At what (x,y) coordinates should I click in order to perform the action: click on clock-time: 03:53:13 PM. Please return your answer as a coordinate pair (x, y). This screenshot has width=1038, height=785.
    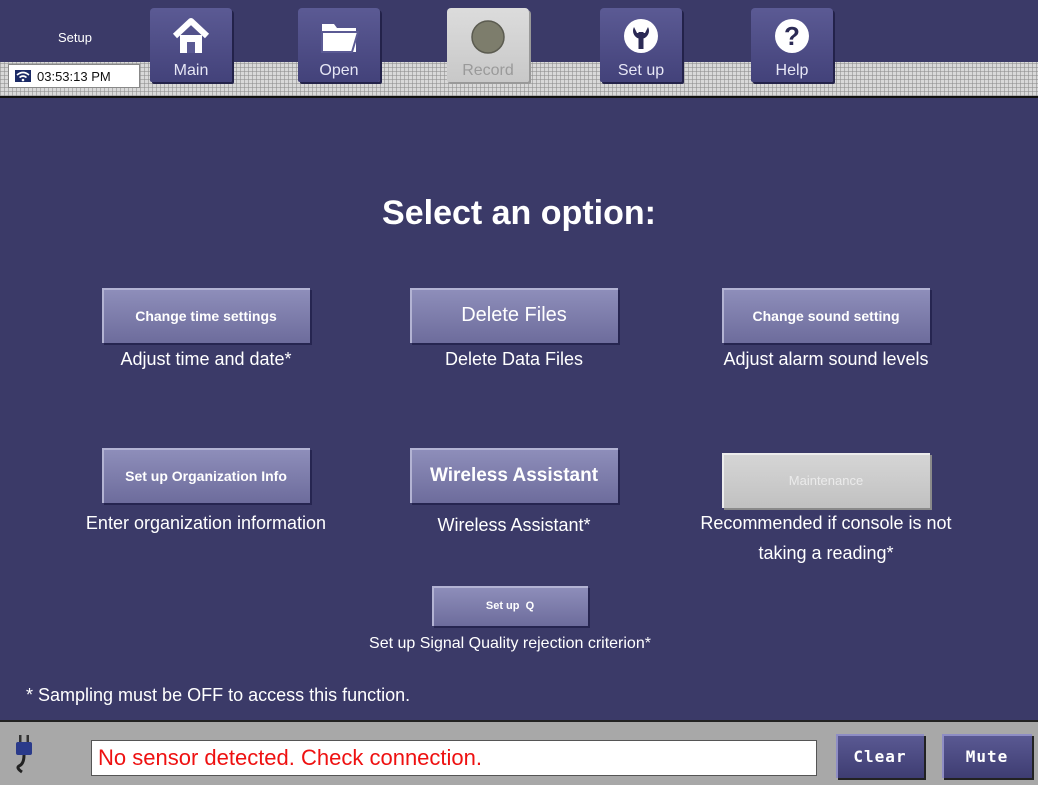
    Looking at the image, I should click on (74, 76).